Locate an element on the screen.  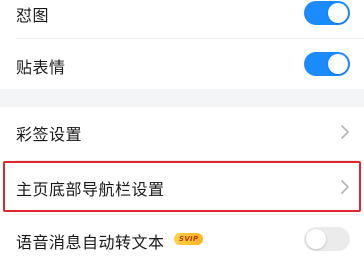
section-gap is located at coordinates (182, 98).